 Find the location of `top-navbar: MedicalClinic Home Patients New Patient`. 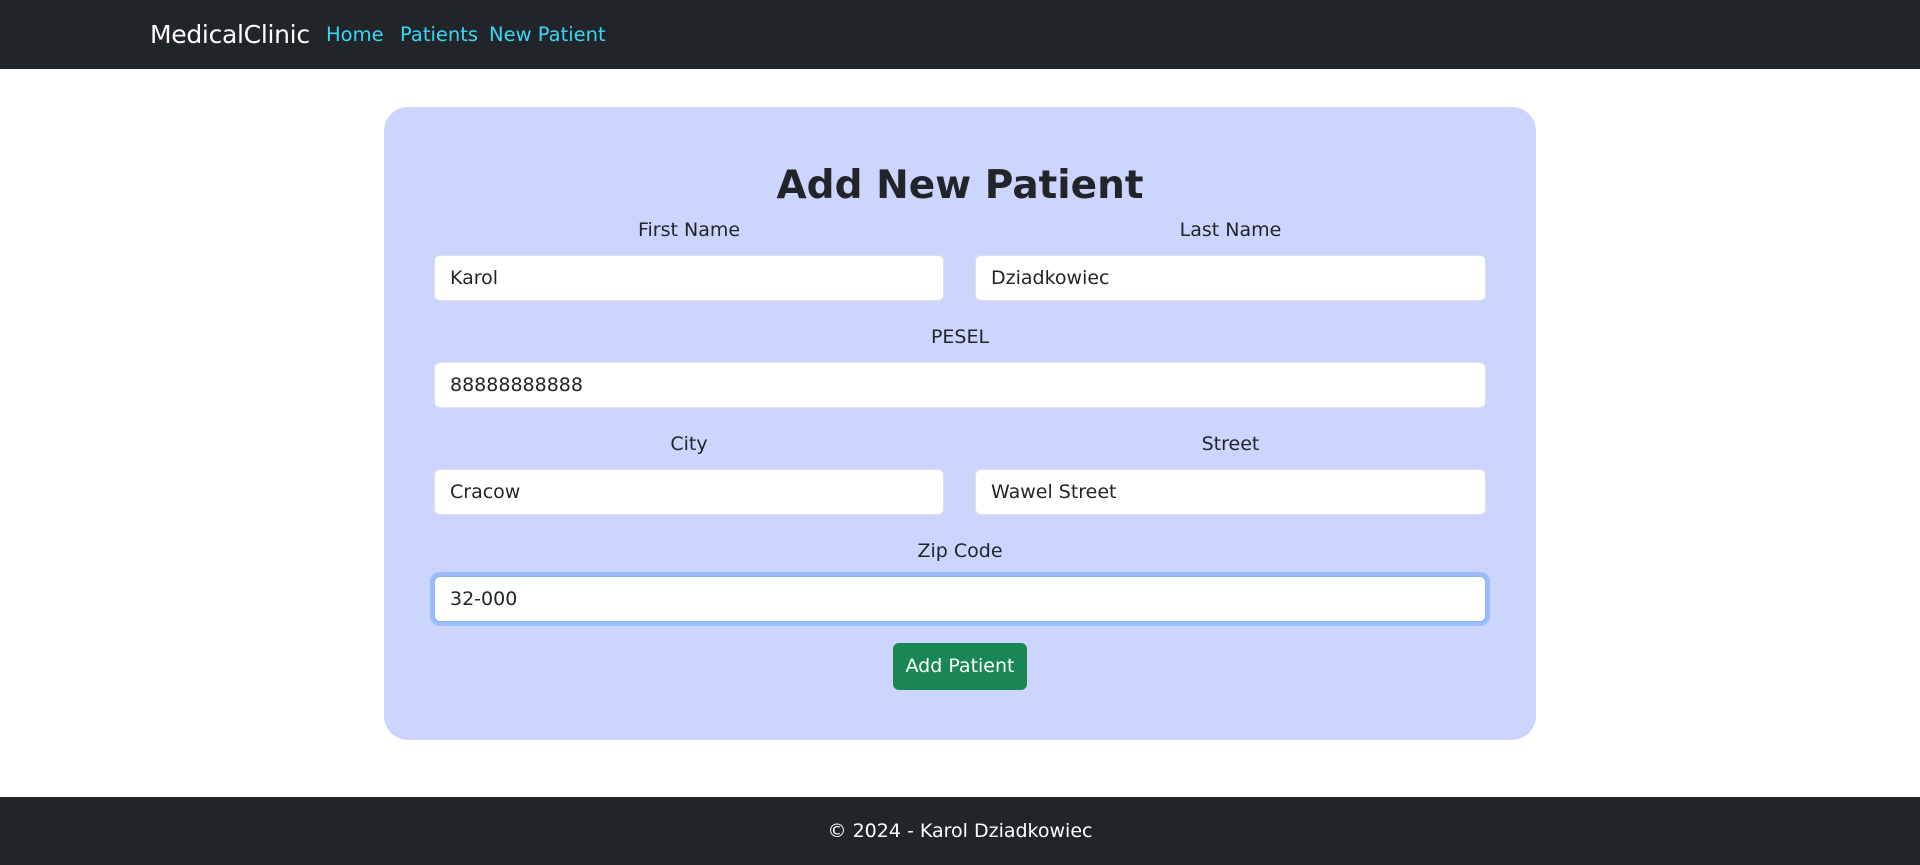

top-navbar: MedicalClinic Home Patients New Patient is located at coordinates (960, 34).